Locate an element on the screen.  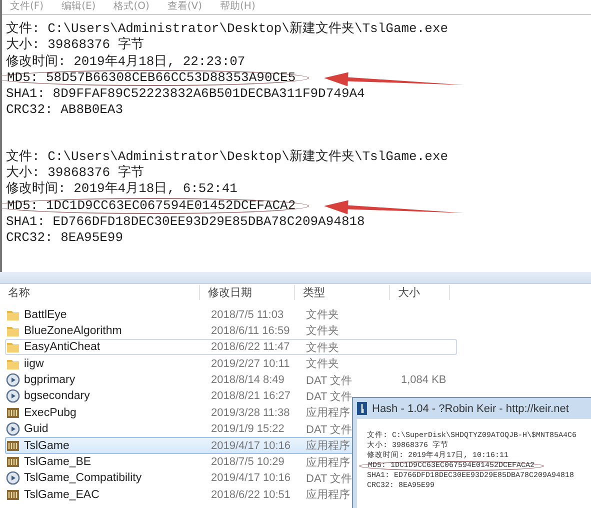
file-date: 2019/1/9 15:22 is located at coordinates (247, 429).